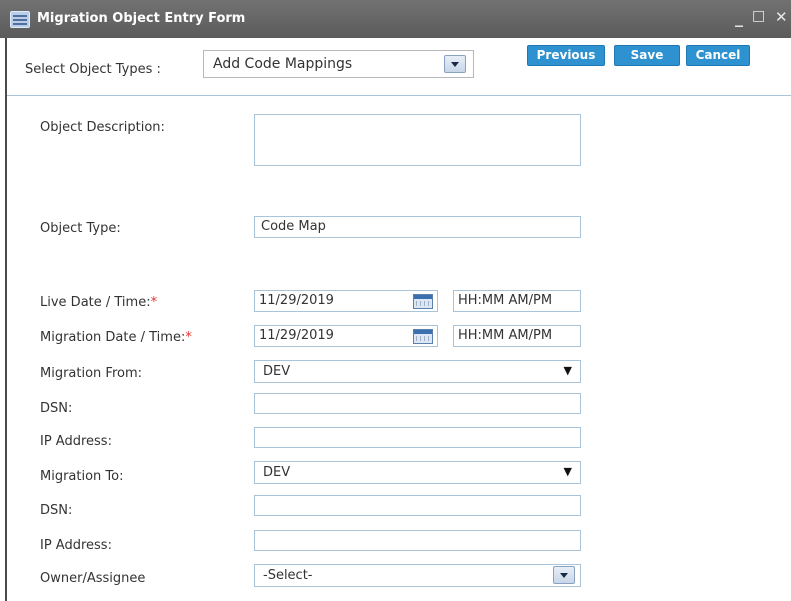 This screenshot has width=791, height=601. I want to click on migration-date-time-label: Migration Date / Time:*, so click(116, 337).